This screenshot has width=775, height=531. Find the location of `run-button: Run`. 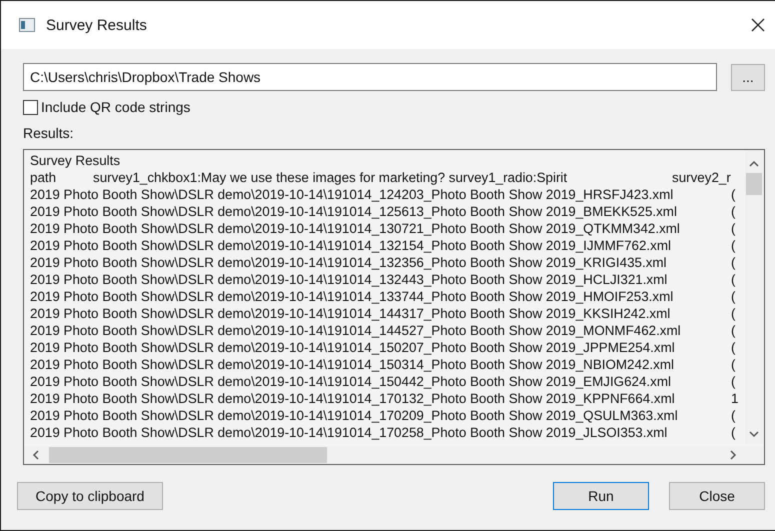

run-button: Run is located at coordinates (601, 496).